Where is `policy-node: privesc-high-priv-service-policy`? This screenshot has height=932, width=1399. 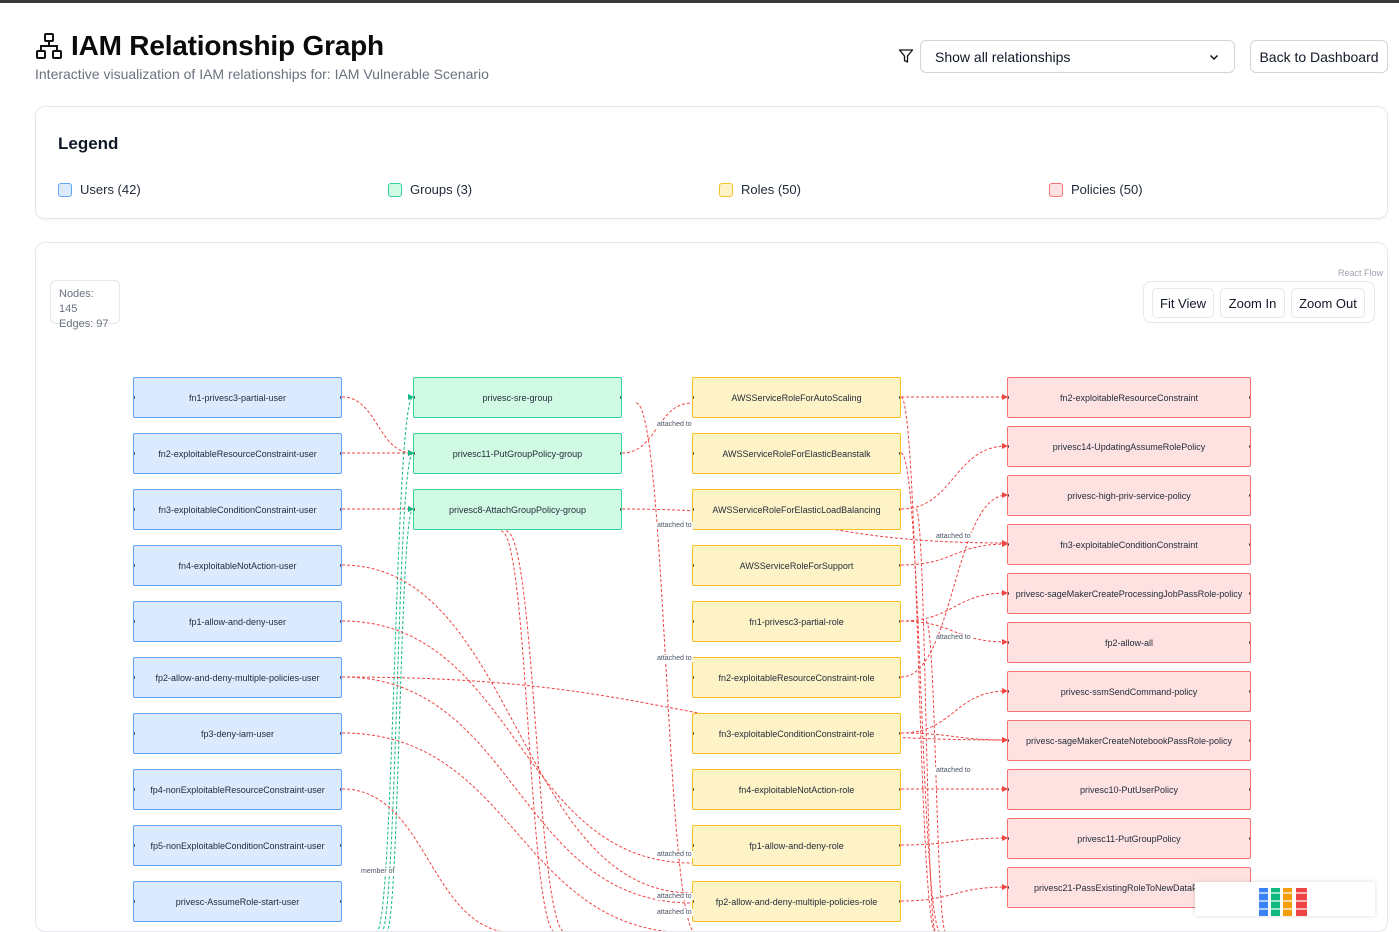
policy-node: privesc-high-priv-service-policy is located at coordinates (1129, 495).